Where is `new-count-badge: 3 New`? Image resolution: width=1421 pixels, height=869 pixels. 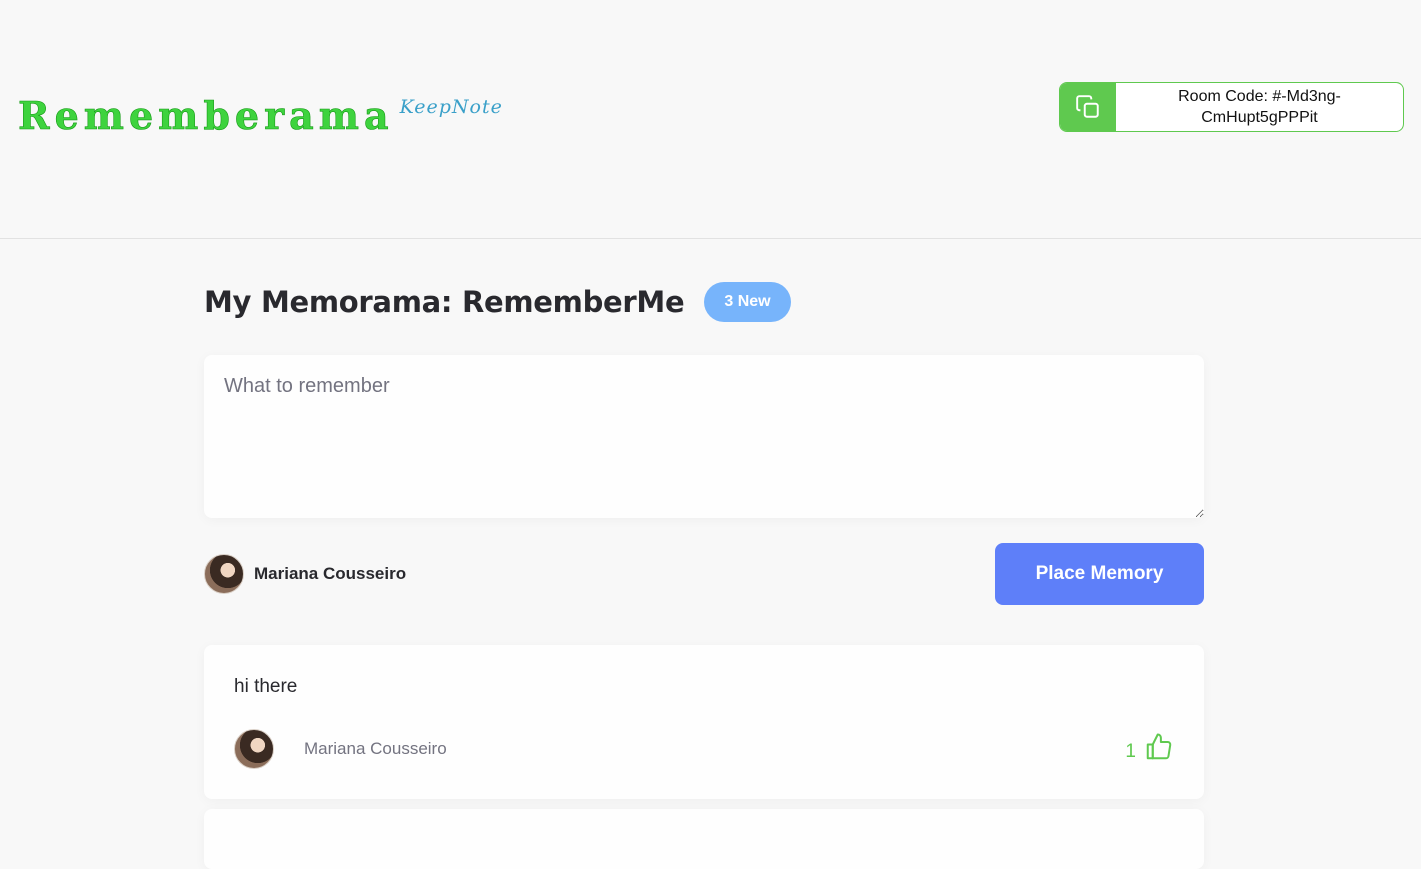
new-count-badge: 3 New is located at coordinates (747, 302).